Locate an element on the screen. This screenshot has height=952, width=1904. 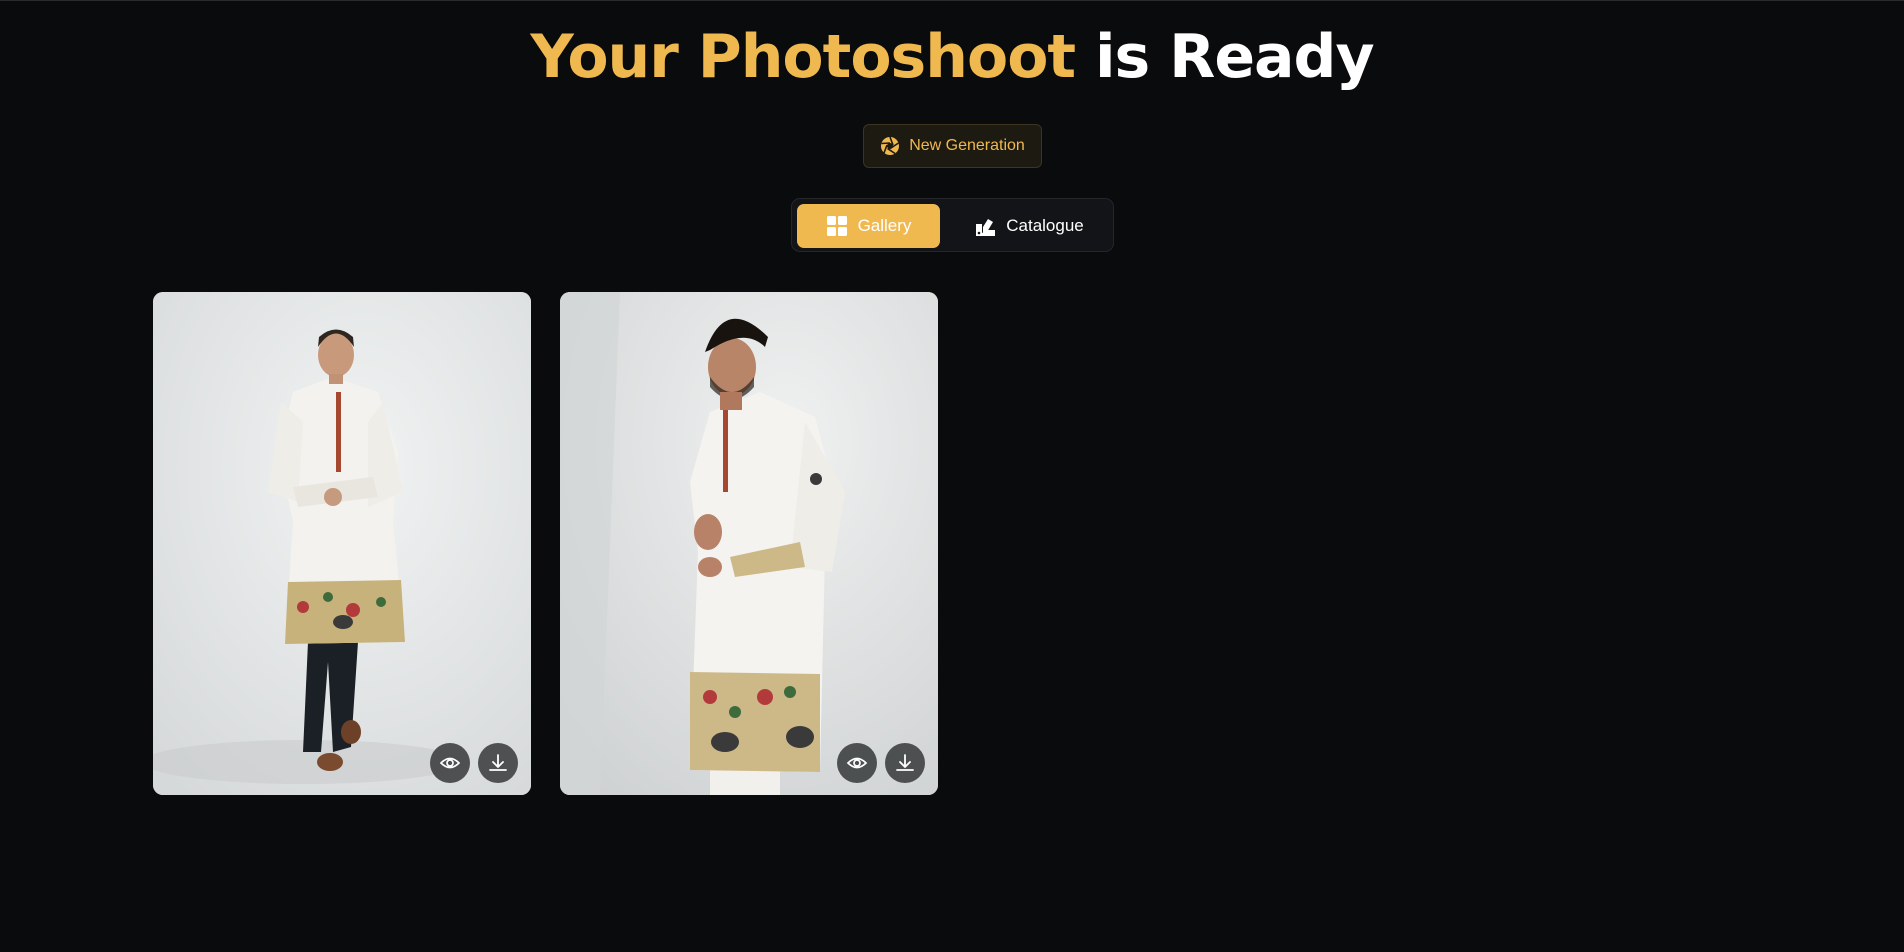
tab-catalogue-label: Catalogue is located at coordinates (1045, 225).